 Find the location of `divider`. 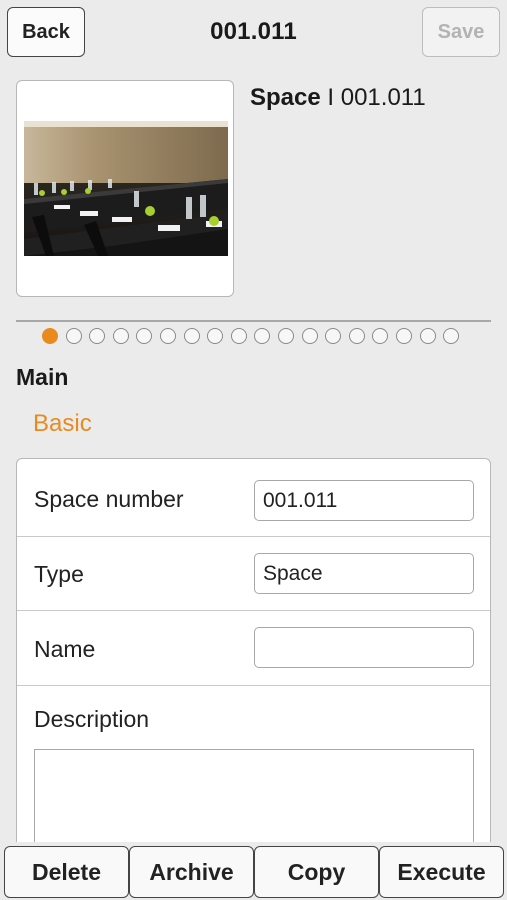

divider is located at coordinates (253, 321).